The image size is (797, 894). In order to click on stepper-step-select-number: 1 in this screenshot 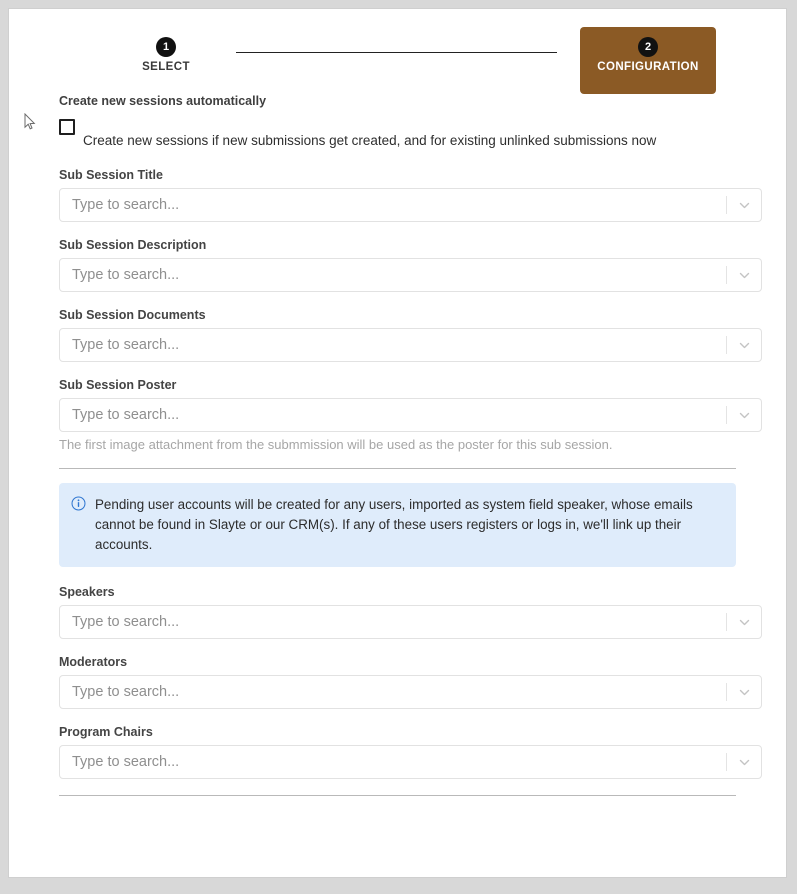, I will do `click(166, 47)`.